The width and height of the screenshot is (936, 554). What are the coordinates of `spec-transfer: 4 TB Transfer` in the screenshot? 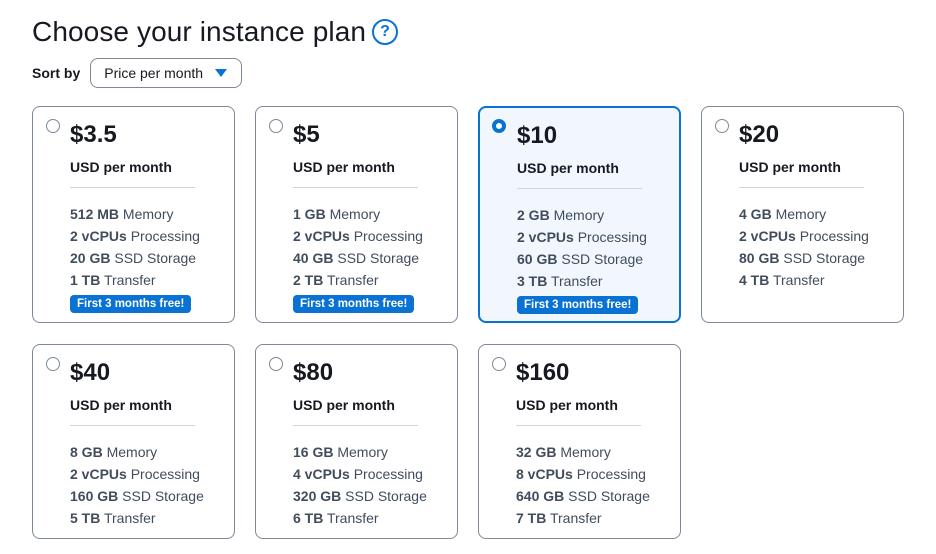 It's located at (804, 280).